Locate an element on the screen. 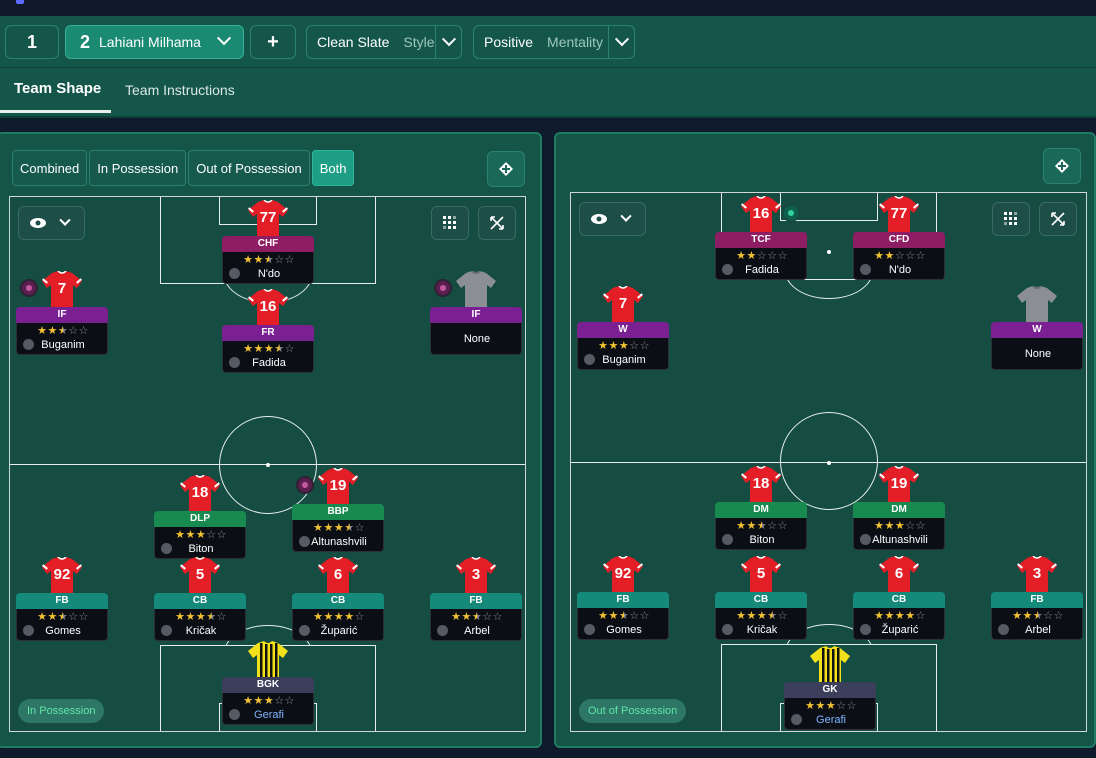 The image size is (1096, 758). phase-both: Both is located at coordinates (333, 168).